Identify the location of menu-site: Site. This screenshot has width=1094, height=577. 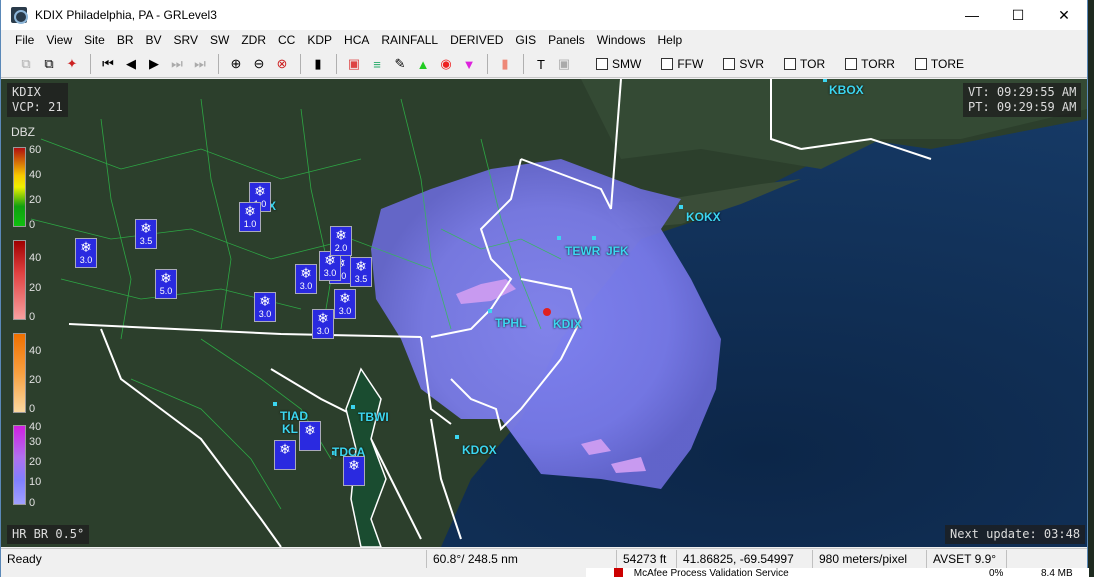
(94, 40).